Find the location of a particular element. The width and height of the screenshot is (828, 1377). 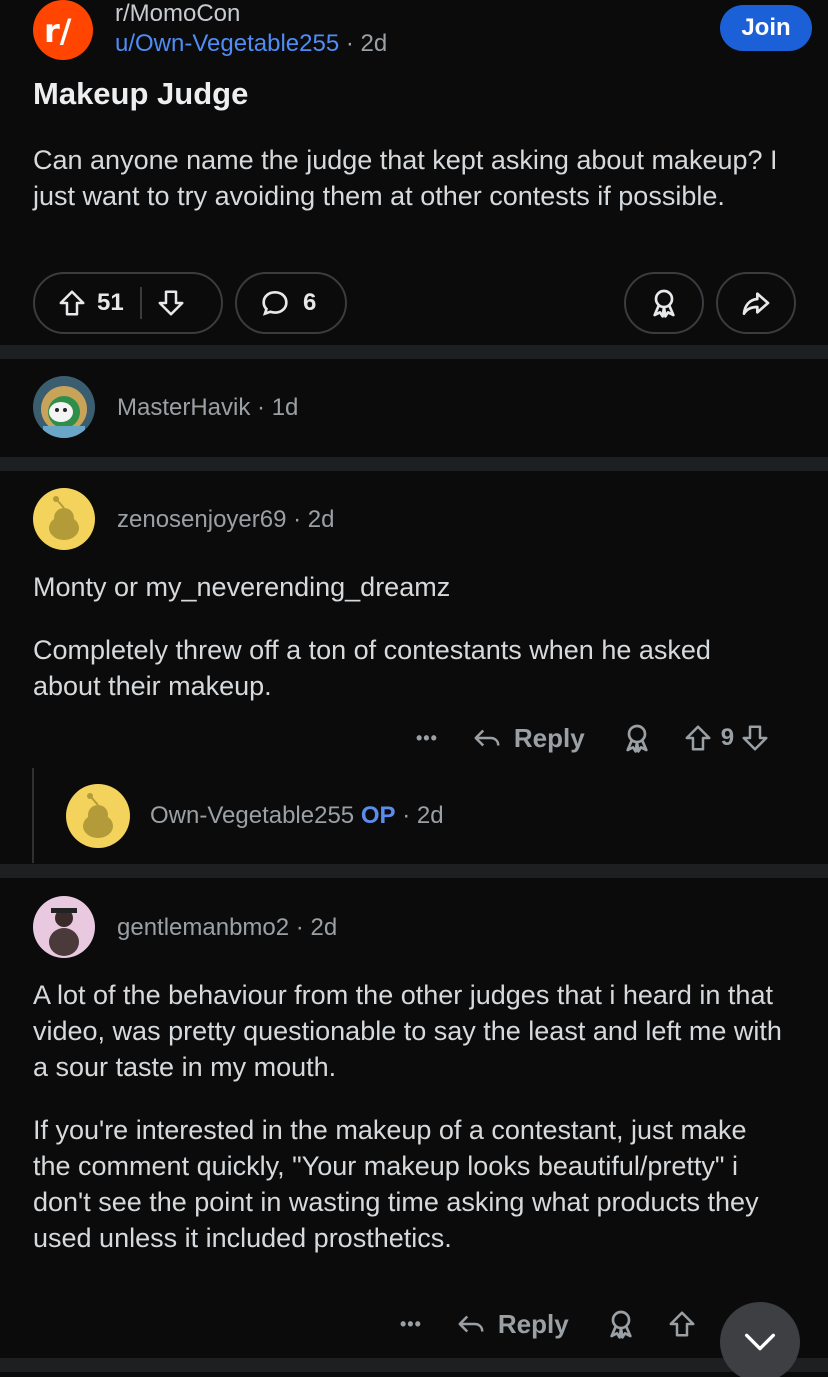

comment-icon is located at coordinates (275, 303).